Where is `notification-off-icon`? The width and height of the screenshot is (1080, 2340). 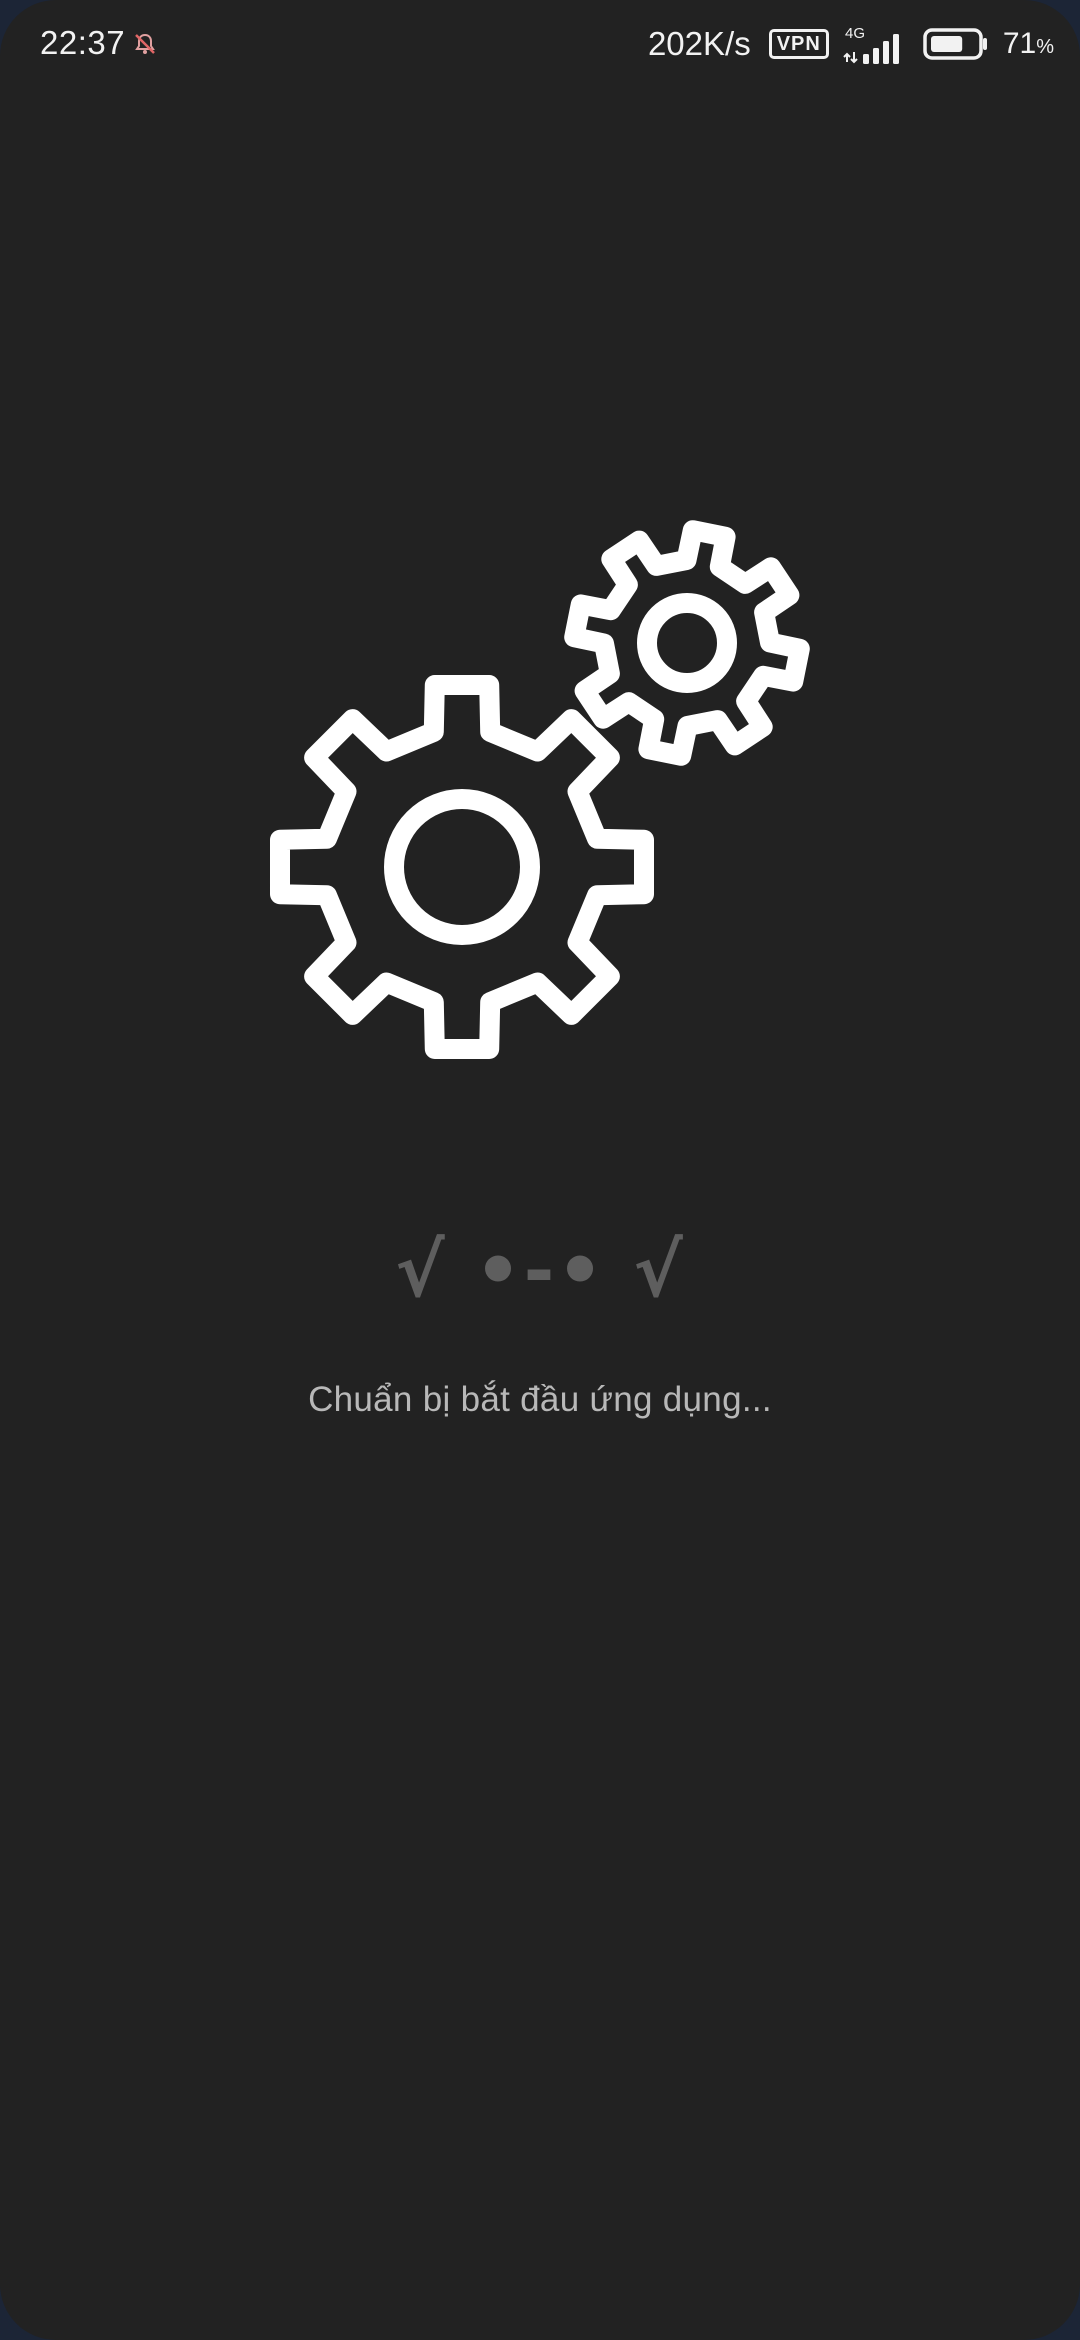 notification-off-icon is located at coordinates (145, 43).